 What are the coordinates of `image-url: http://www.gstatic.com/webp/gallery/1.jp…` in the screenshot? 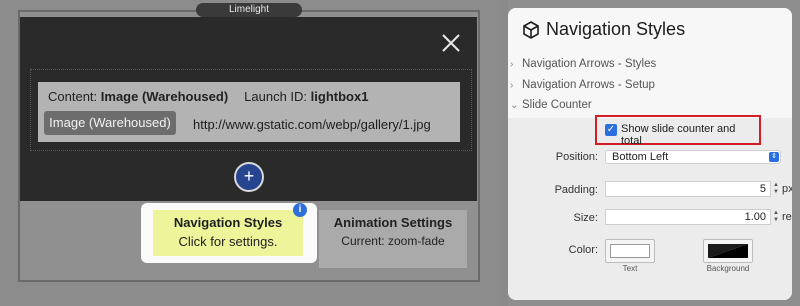 It's located at (312, 124).